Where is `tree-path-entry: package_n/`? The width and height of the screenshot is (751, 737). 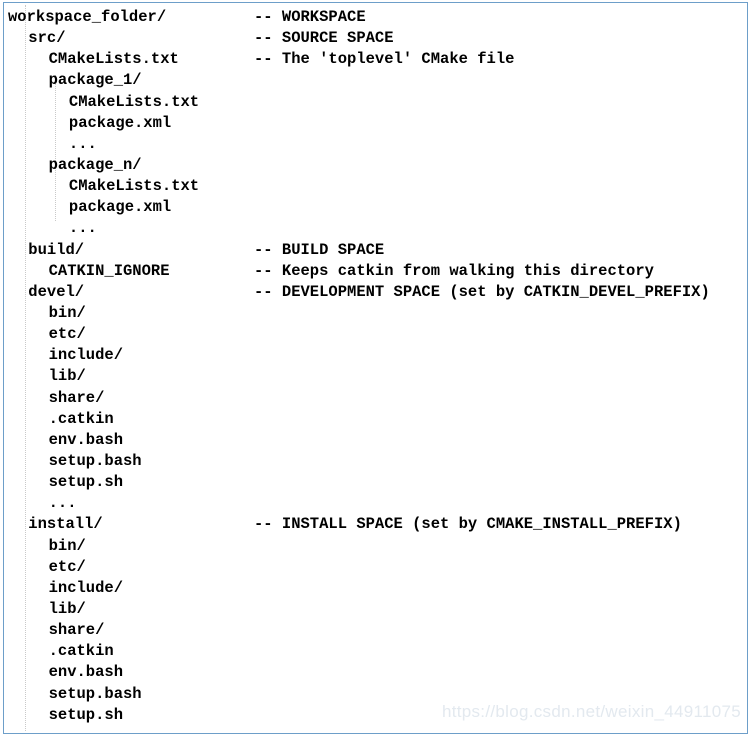 tree-path-entry: package_n/ is located at coordinates (95, 164).